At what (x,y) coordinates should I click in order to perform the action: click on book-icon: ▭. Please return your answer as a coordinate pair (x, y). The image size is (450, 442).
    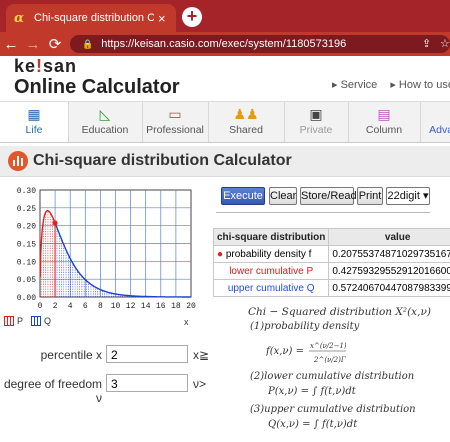
    Looking at the image, I should click on (175, 114).